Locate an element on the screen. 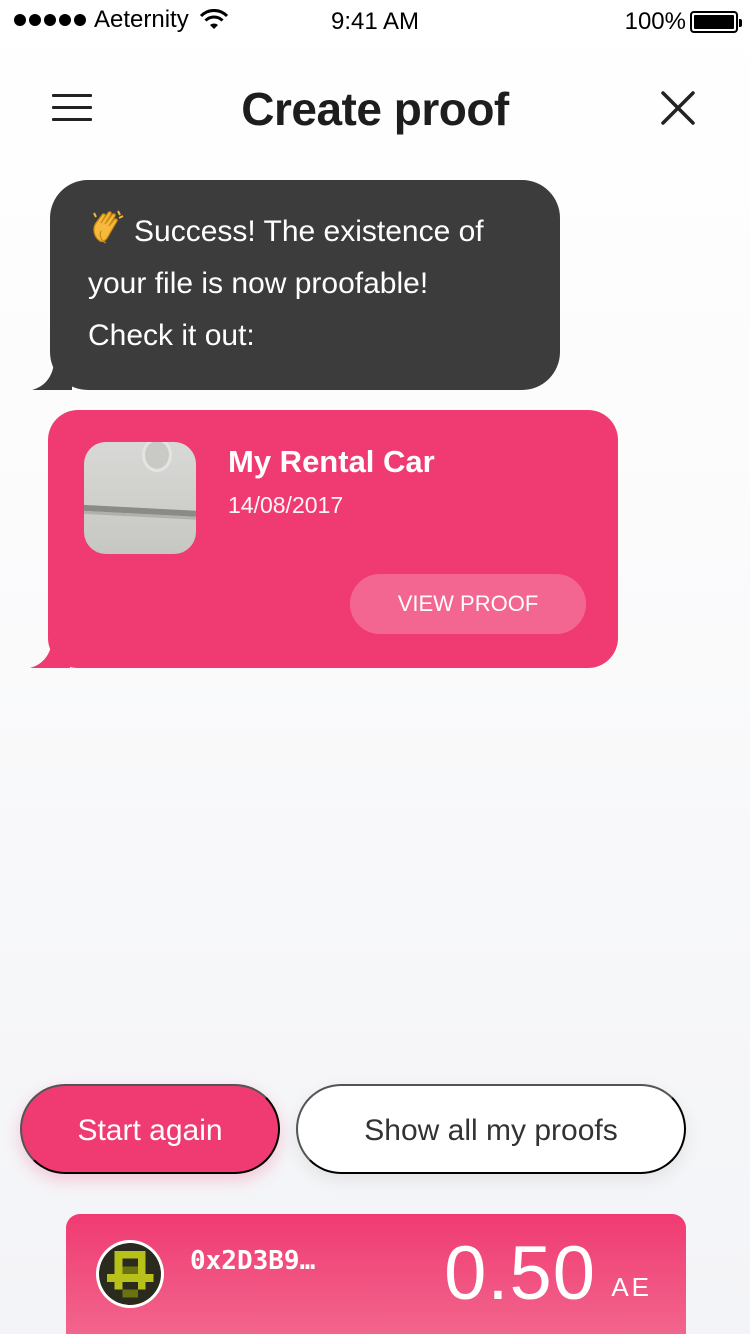 The image size is (750, 1334). wallet-bar: 0x2D3B9… 0.50 AE is located at coordinates (376, 1274).